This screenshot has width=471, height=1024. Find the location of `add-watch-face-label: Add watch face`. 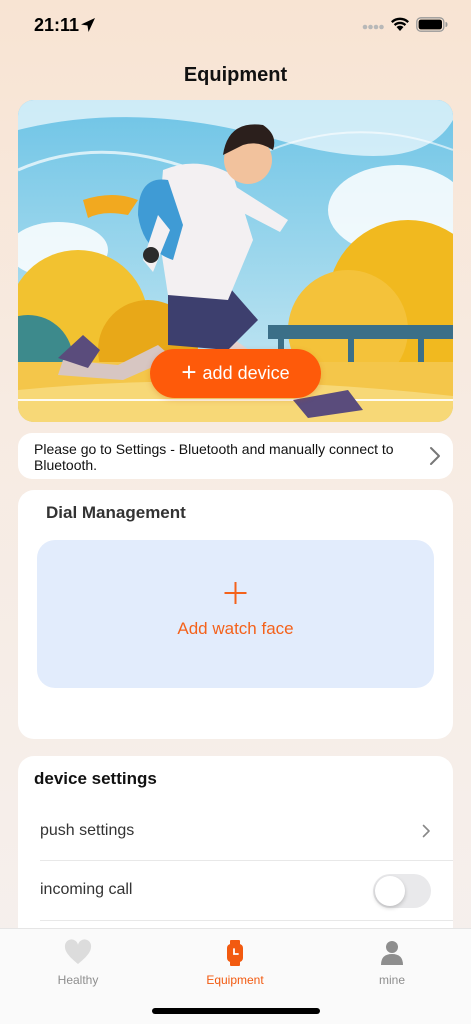

add-watch-face-label: Add watch face is located at coordinates (235, 628).